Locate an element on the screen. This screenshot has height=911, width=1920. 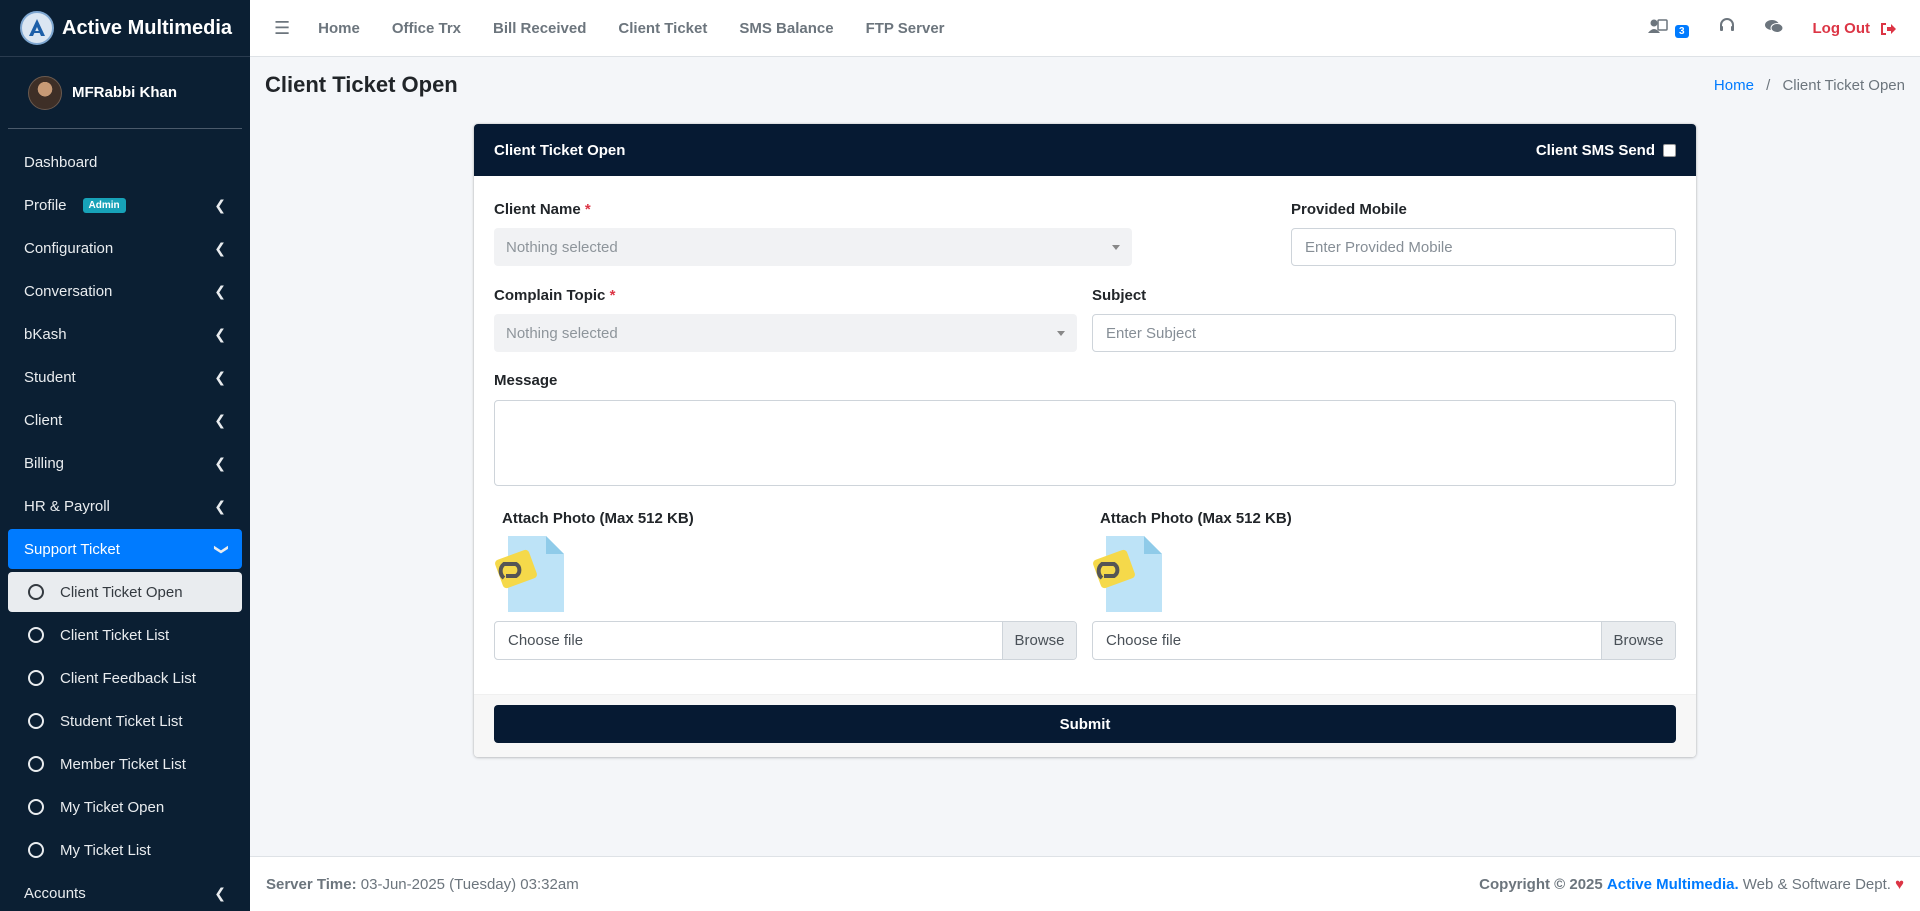
client-name-label: Client Name * is located at coordinates (542, 209).